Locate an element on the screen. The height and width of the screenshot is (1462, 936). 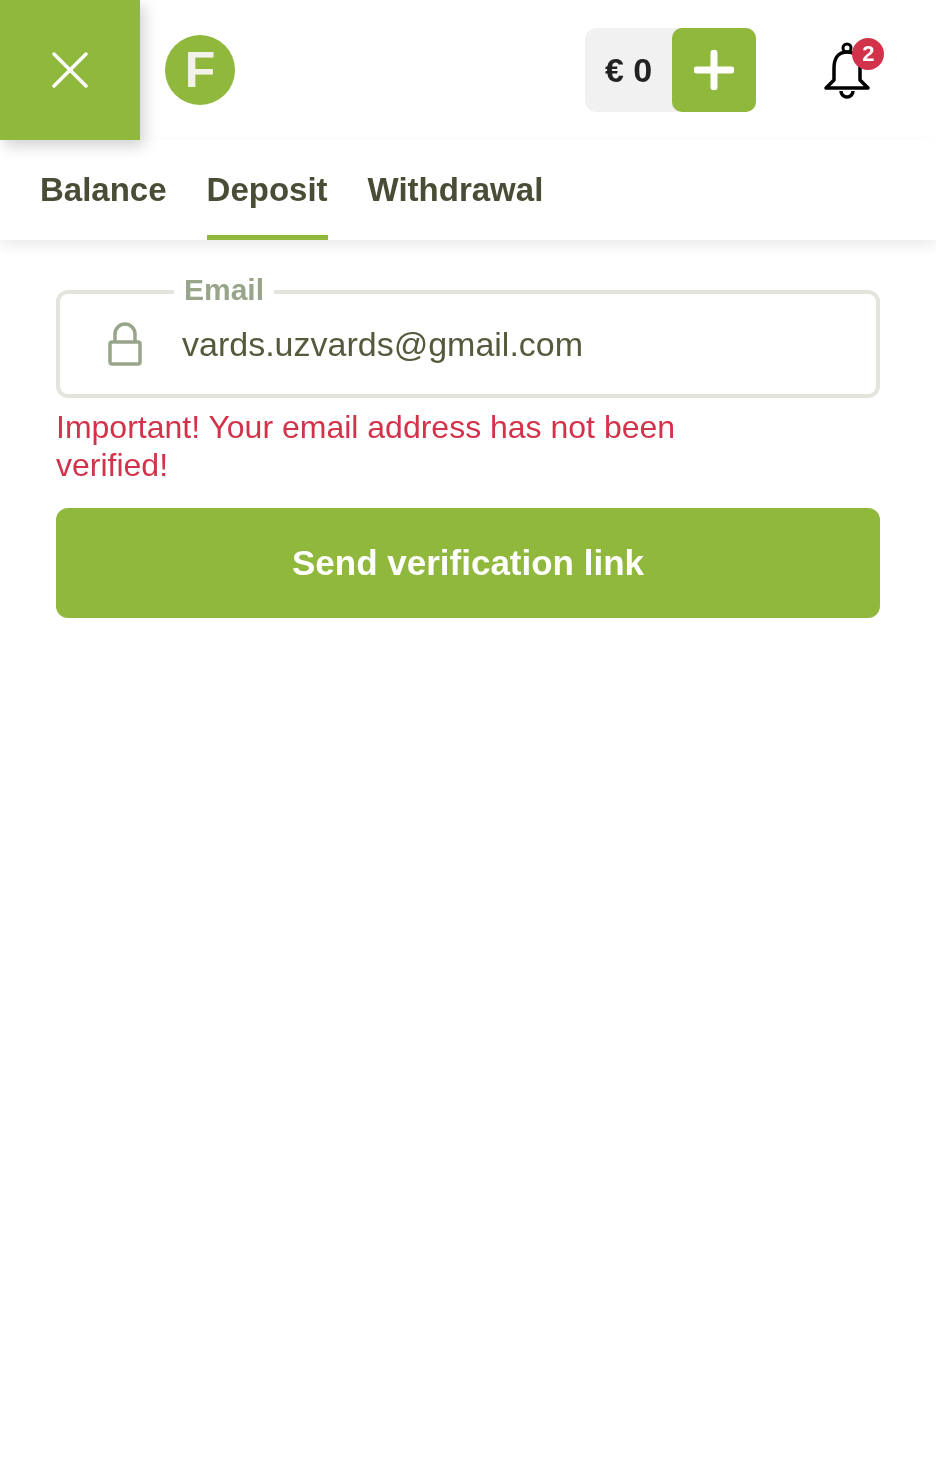
tab: Balance is located at coordinates (103, 190).